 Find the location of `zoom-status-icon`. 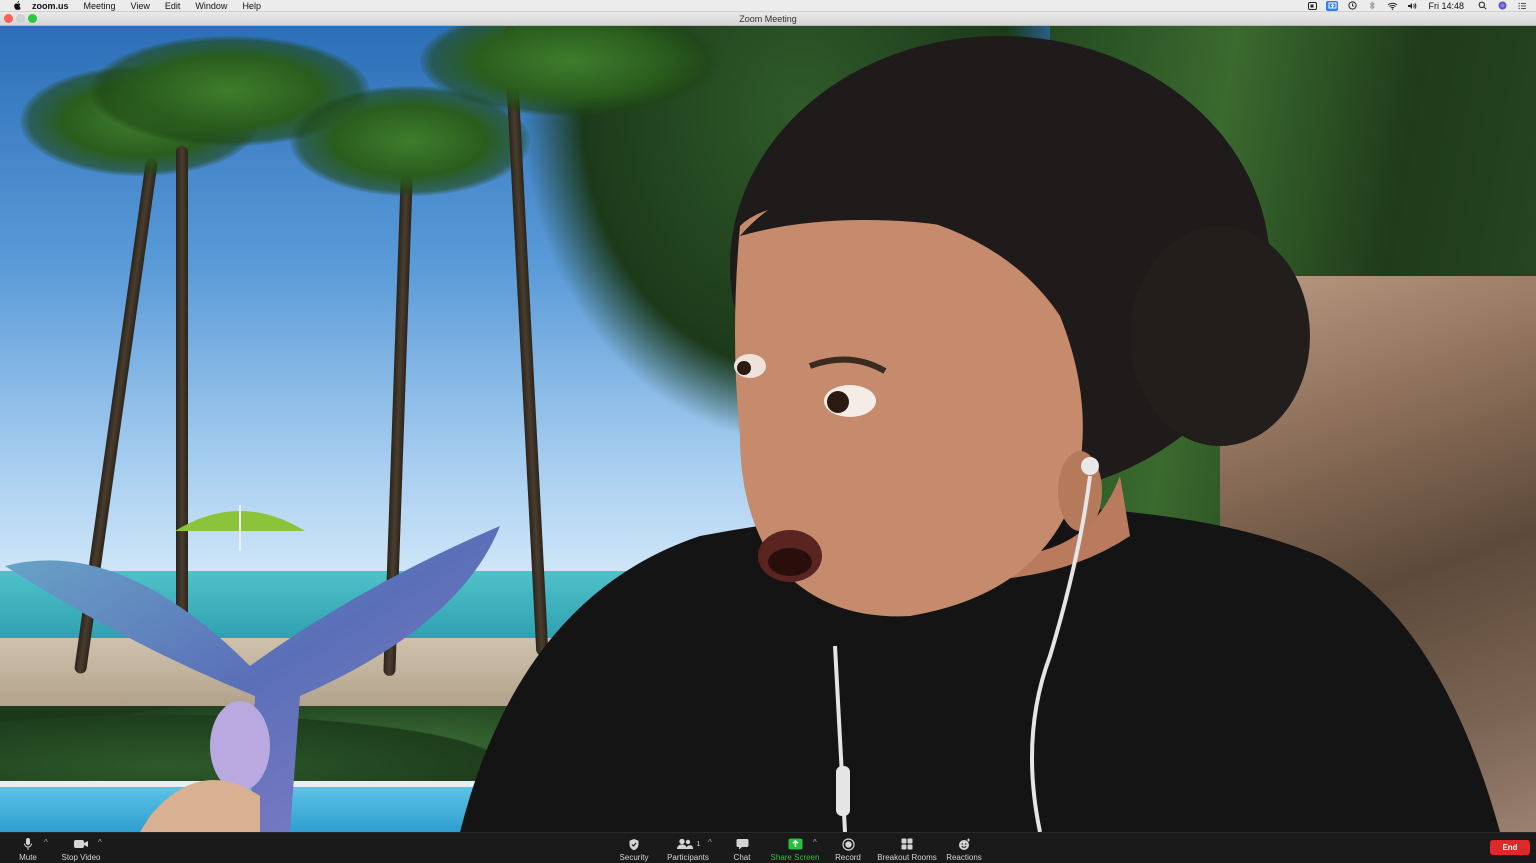

zoom-status-icon is located at coordinates (1312, 6).